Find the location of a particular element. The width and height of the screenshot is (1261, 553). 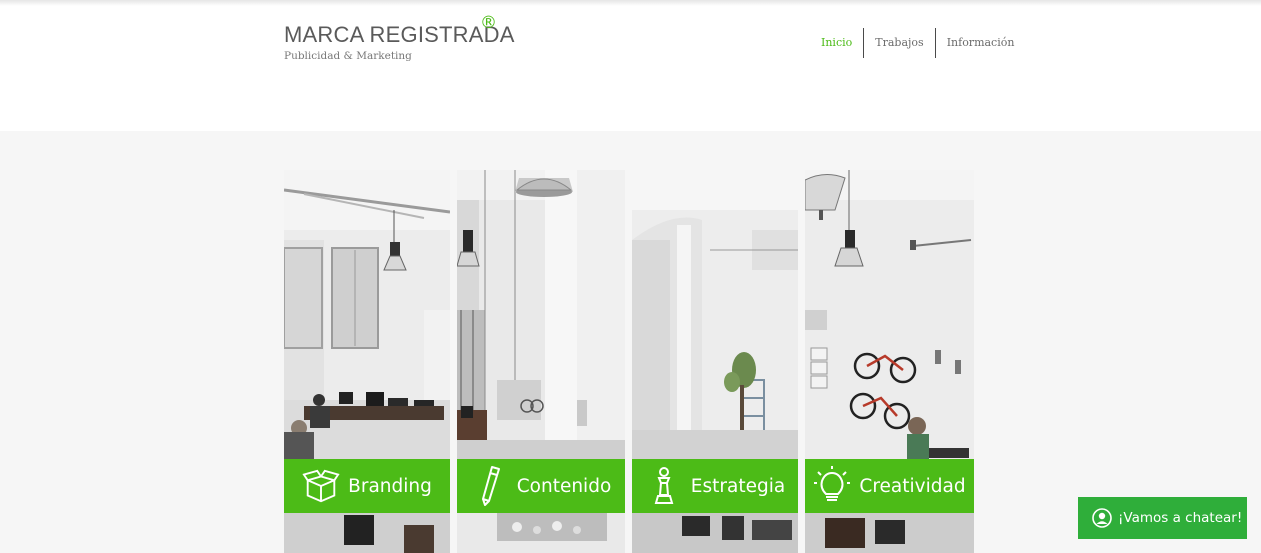

contenido-label: Contenido is located at coordinates (564, 486).